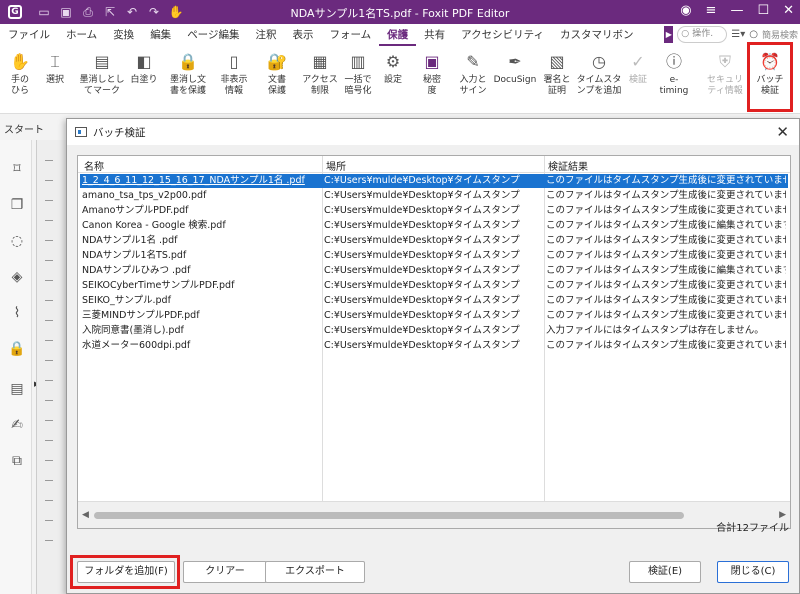  Describe the element at coordinates (44, 12) in the screenshot. I see `folder-icon: ▭` at that location.